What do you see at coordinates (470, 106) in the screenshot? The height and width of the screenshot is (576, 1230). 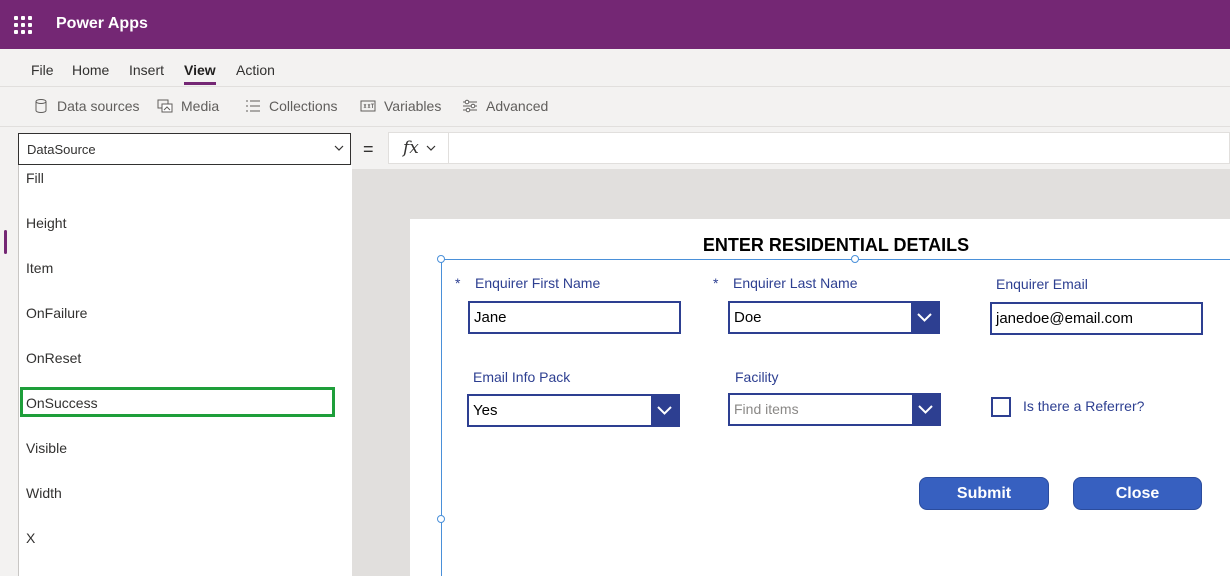 I see `settings-sliders-icon` at bounding box center [470, 106].